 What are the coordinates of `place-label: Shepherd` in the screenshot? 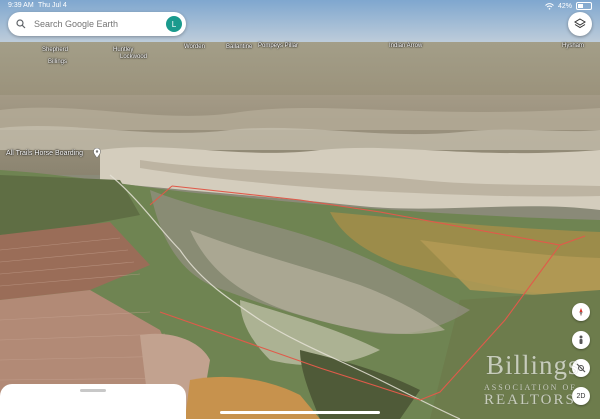 It's located at (55, 50).